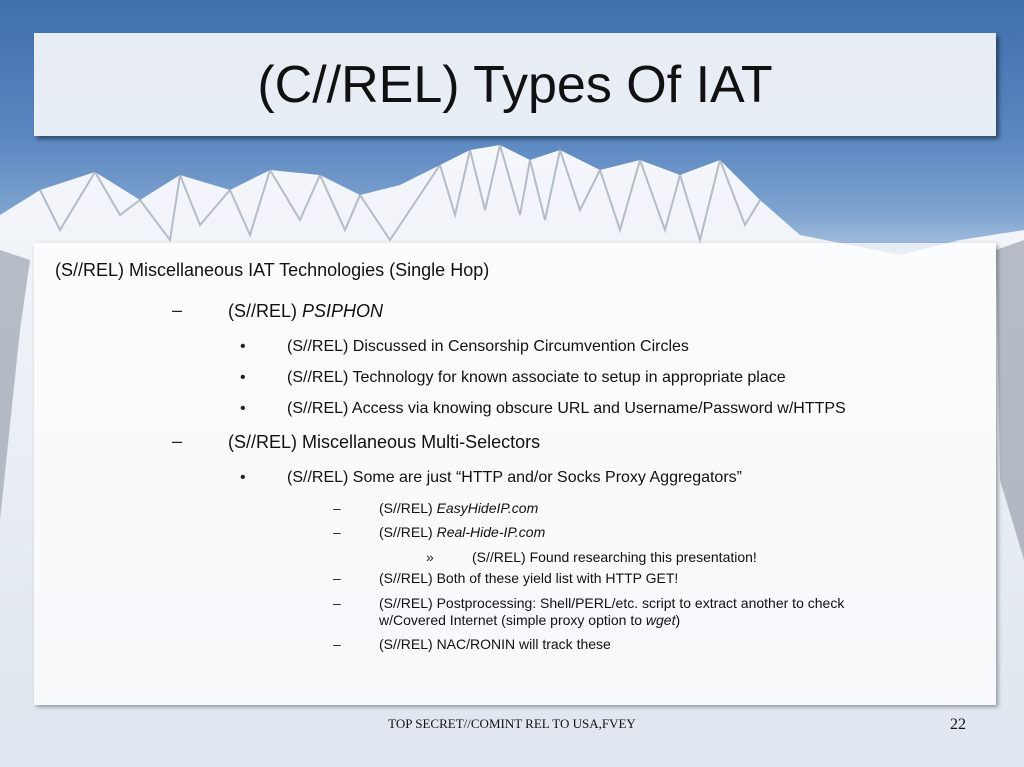  Describe the element at coordinates (958, 724) in the screenshot. I see `page-number: 22` at that location.